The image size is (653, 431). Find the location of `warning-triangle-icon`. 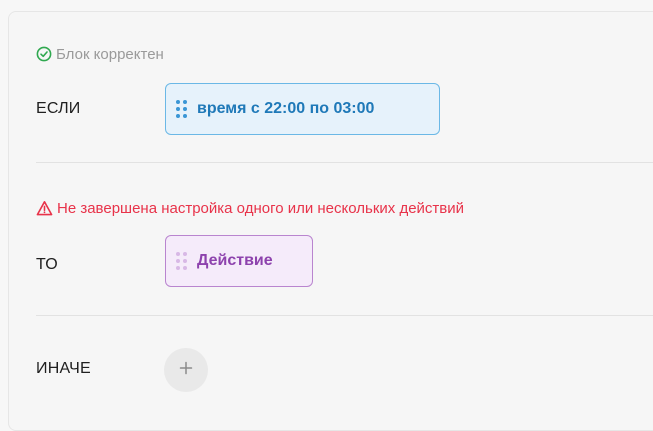

warning-triangle-icon is located at coordinates (44, 208).